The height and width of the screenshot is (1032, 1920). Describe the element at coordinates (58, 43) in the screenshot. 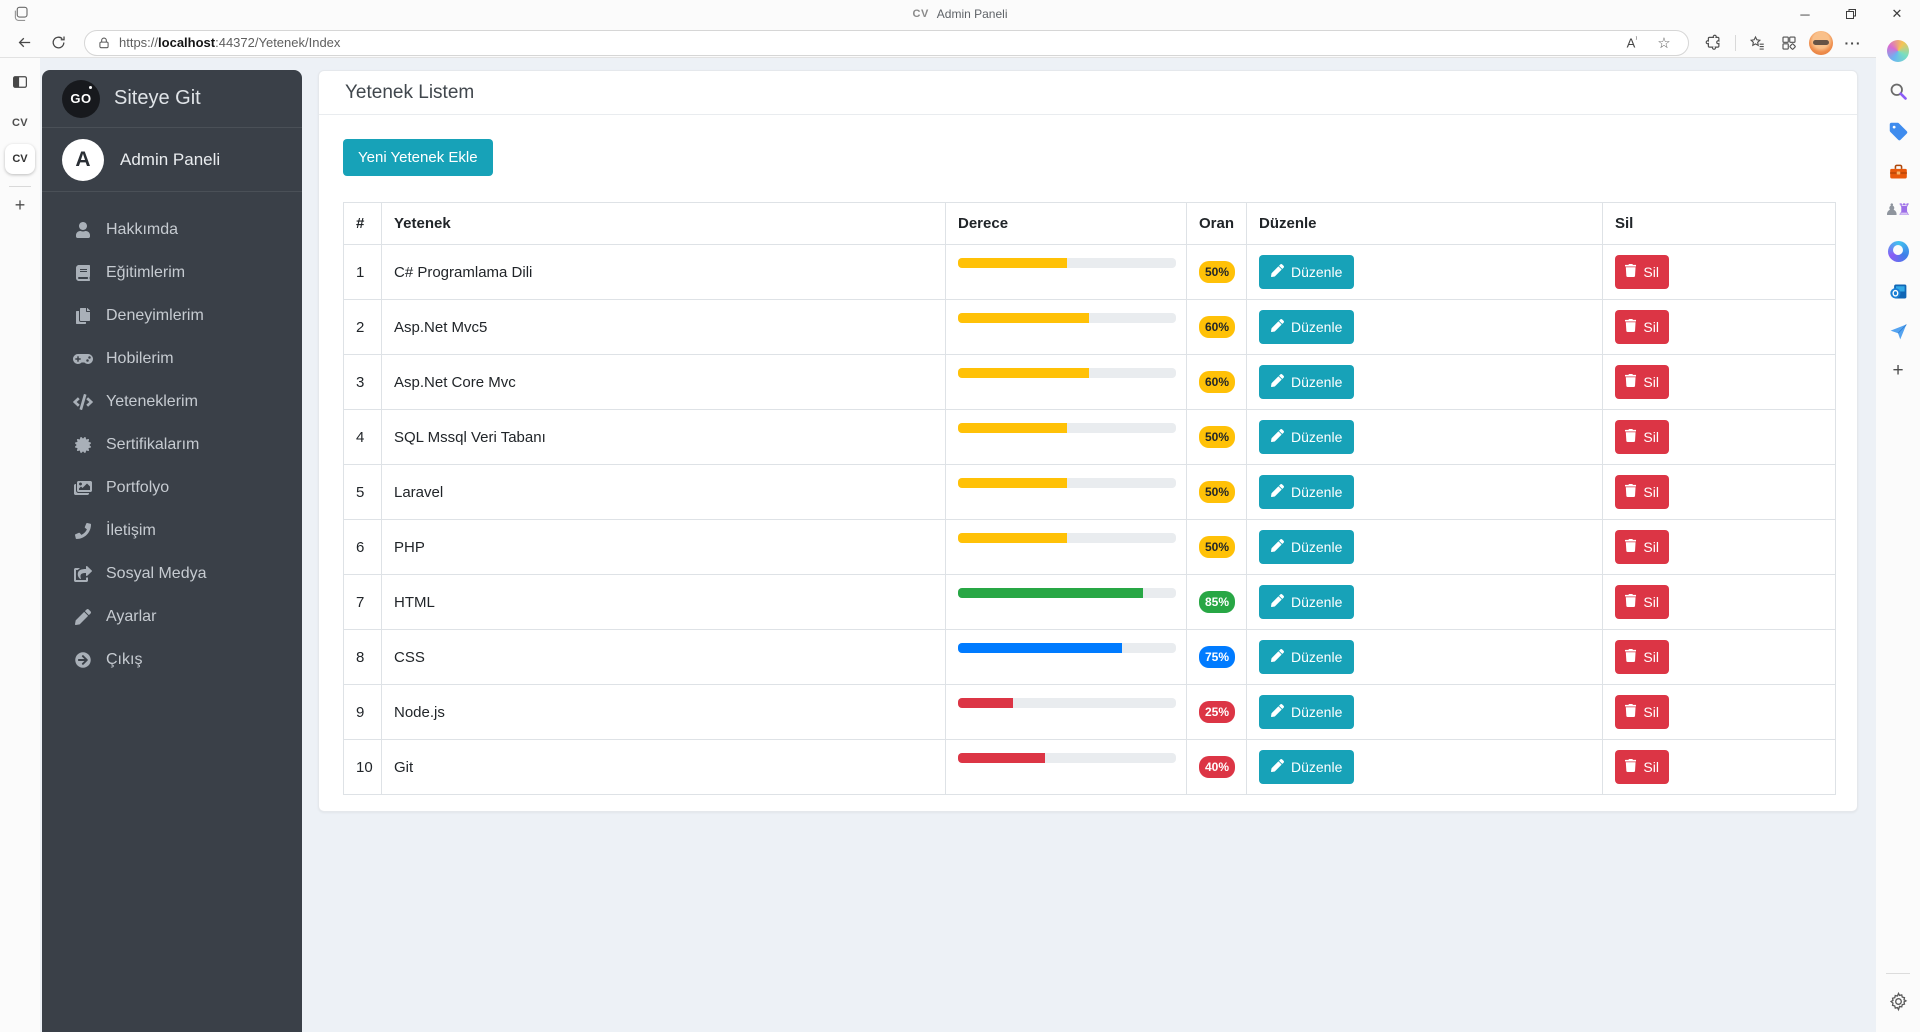

I see `refresh-button` at that location.